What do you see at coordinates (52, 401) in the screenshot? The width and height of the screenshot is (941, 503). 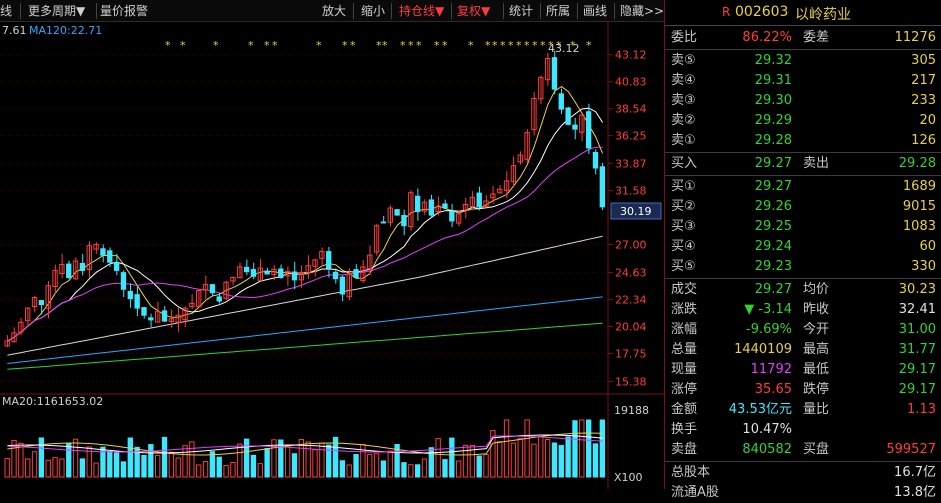 I see `volume-ma20-label: MA20:1161653.02` at bounding box center [52, 401].